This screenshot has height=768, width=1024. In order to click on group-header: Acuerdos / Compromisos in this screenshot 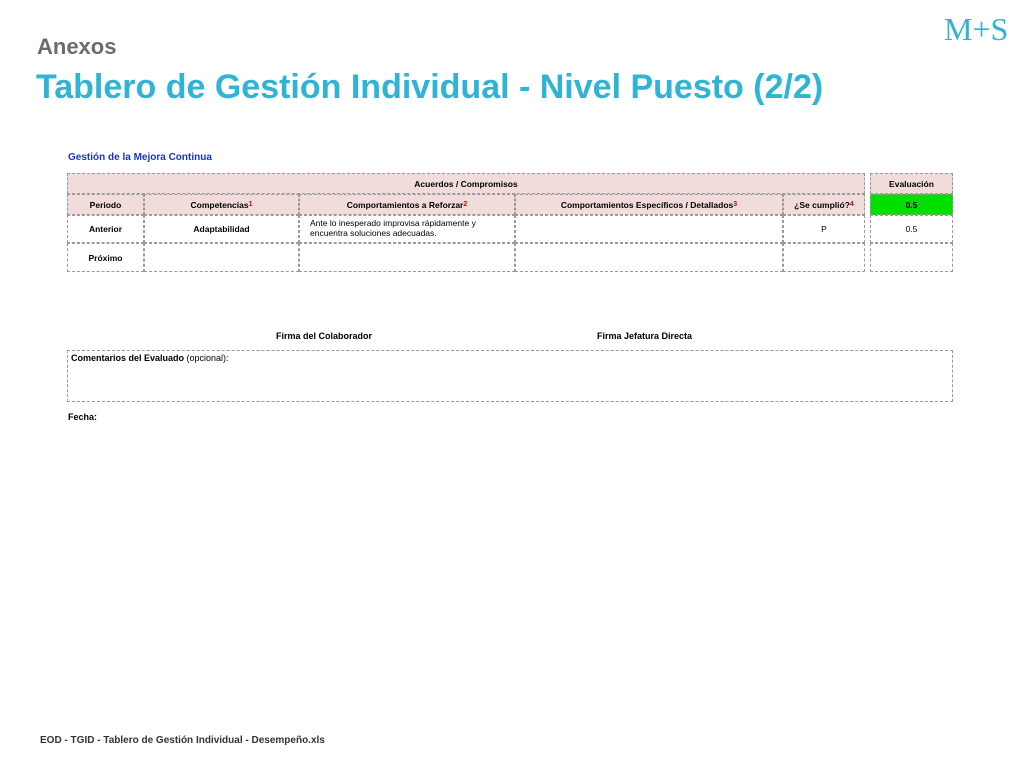, I will do `click(466, 183)`.